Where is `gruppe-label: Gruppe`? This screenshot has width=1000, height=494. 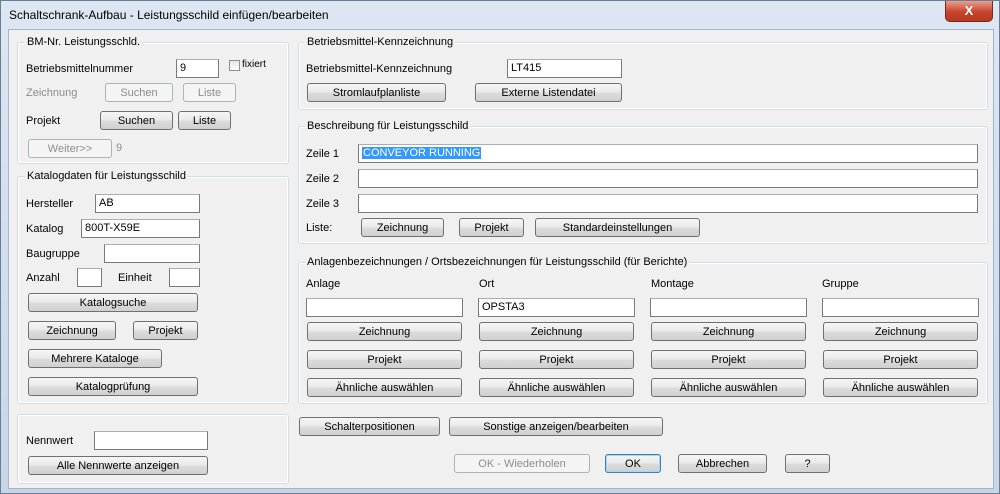 gruppe-label: Gruppe is located at coordinates (840, 284).